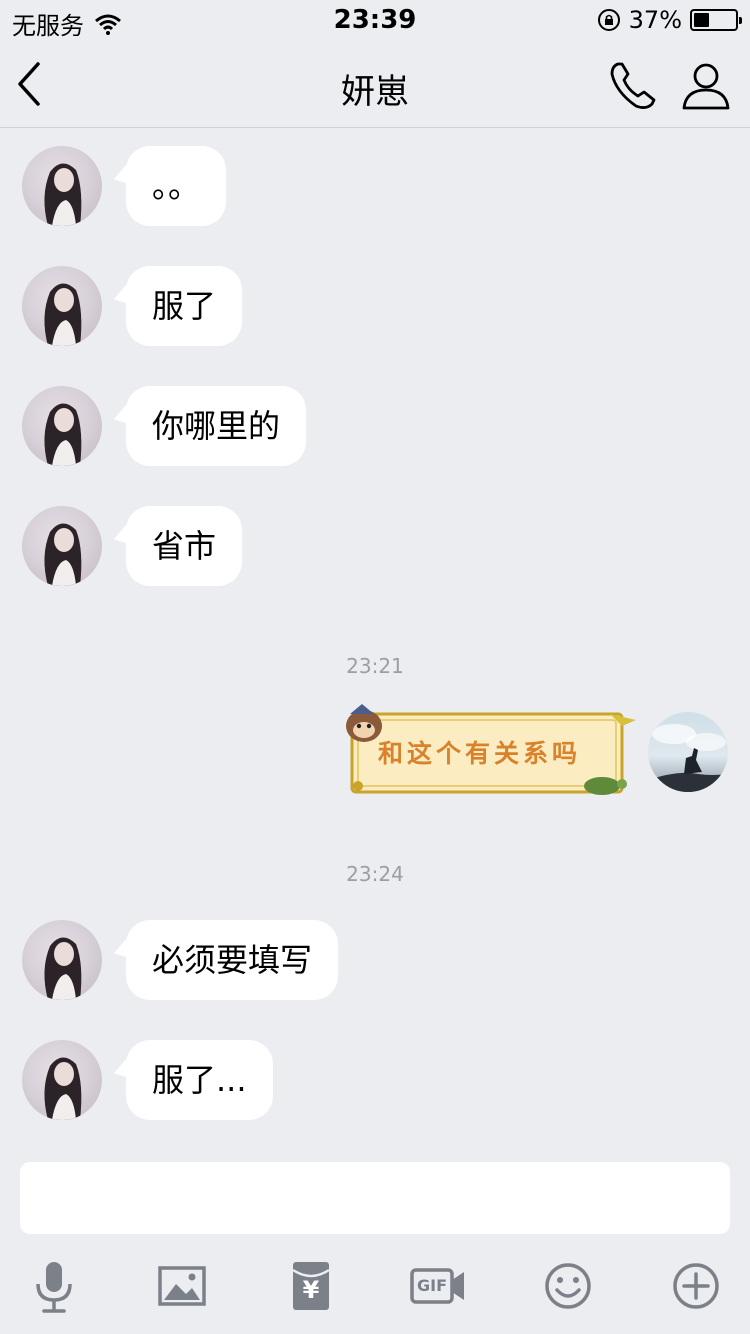 Image resolution: width=750 pixels, height=1334 pixels. I want to click on my-avatar, so click(688, 752).